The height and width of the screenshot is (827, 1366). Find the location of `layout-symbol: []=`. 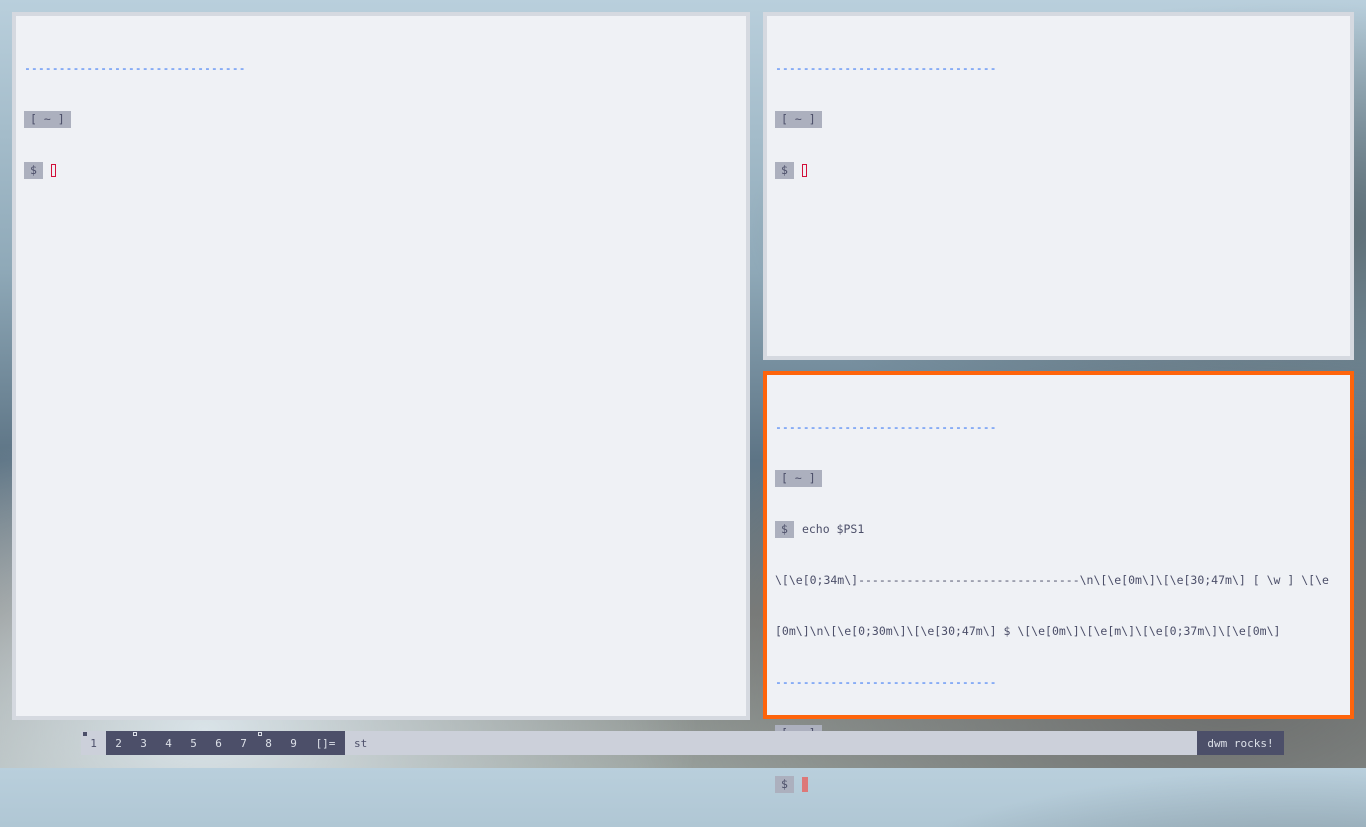

layout-symbol: []= is located at coordinates (325, 743).